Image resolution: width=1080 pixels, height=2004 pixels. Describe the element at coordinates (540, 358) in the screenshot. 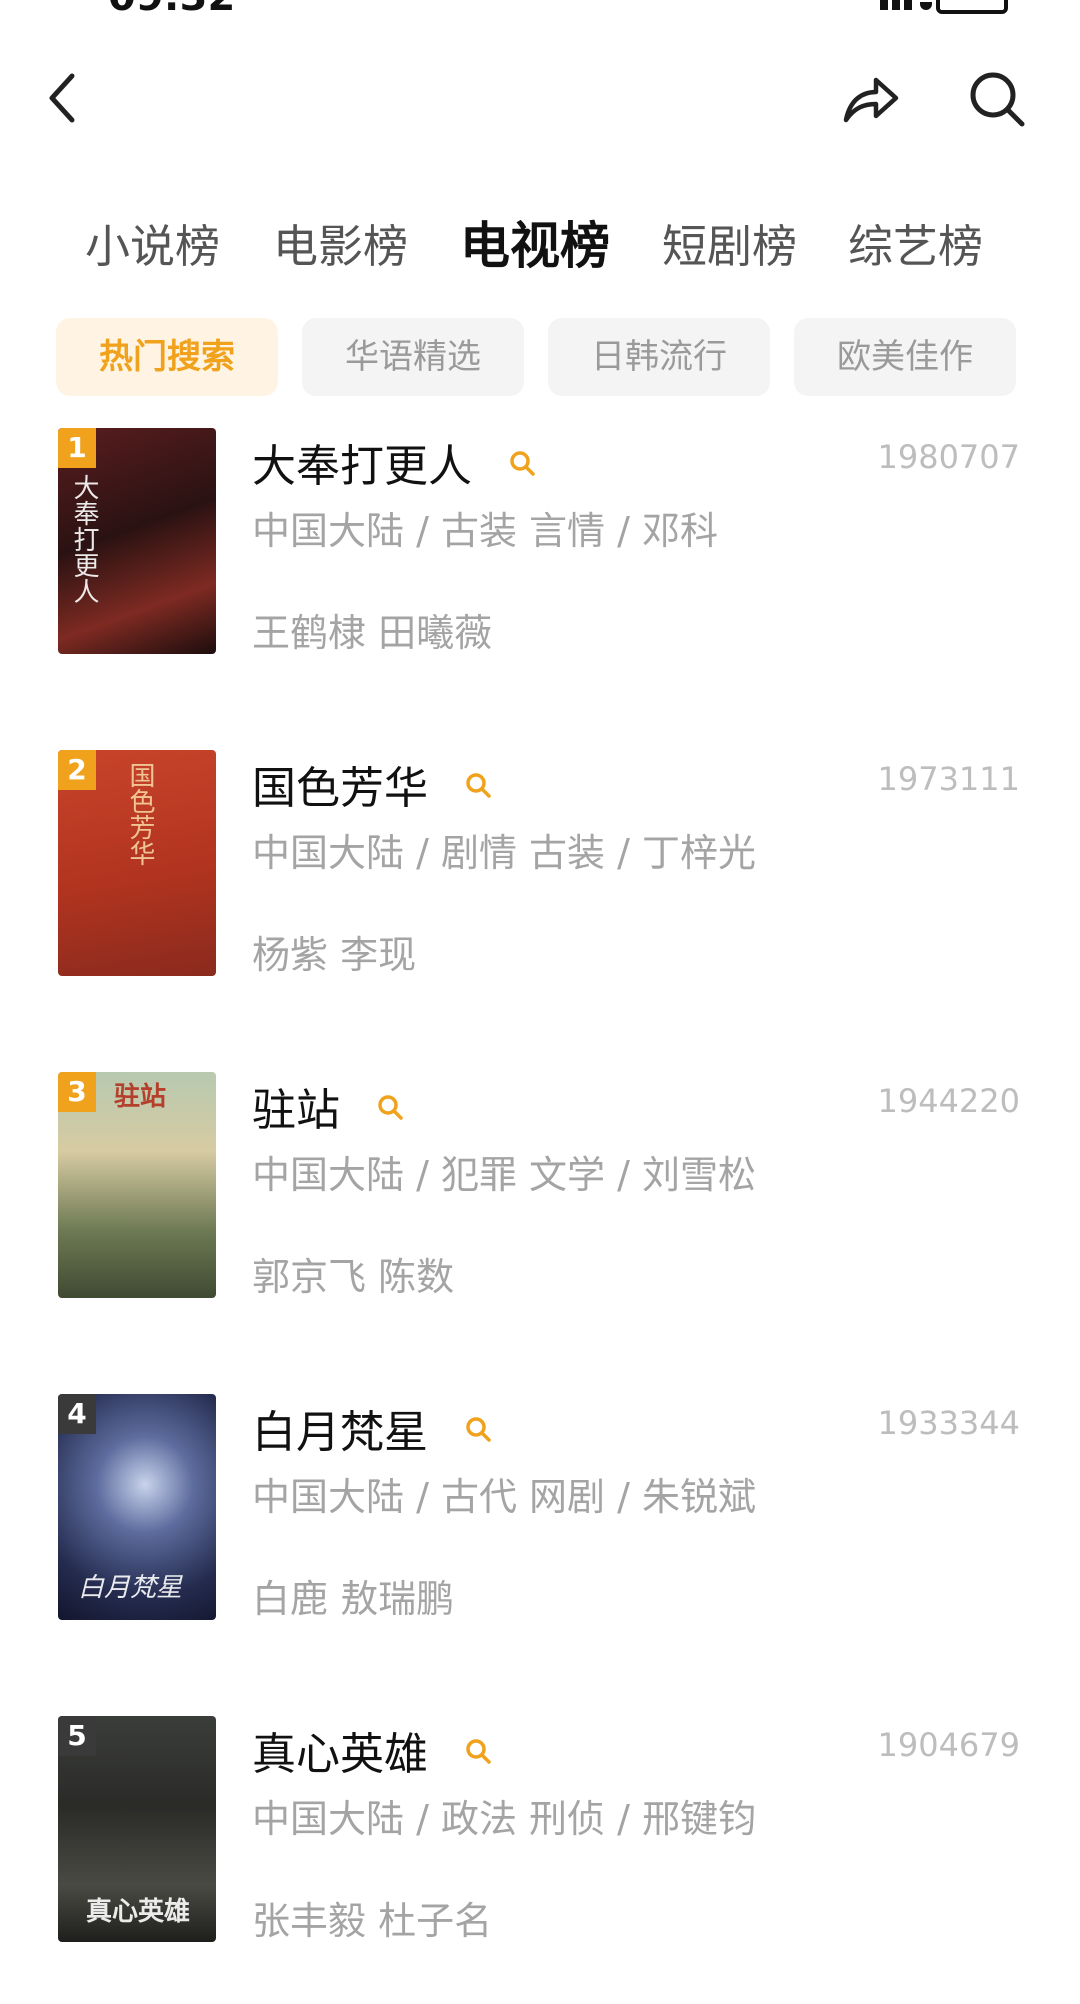

I see `filter-chips: 热门搜索 华语精选 日韩流行 欧美佳作` at that location.